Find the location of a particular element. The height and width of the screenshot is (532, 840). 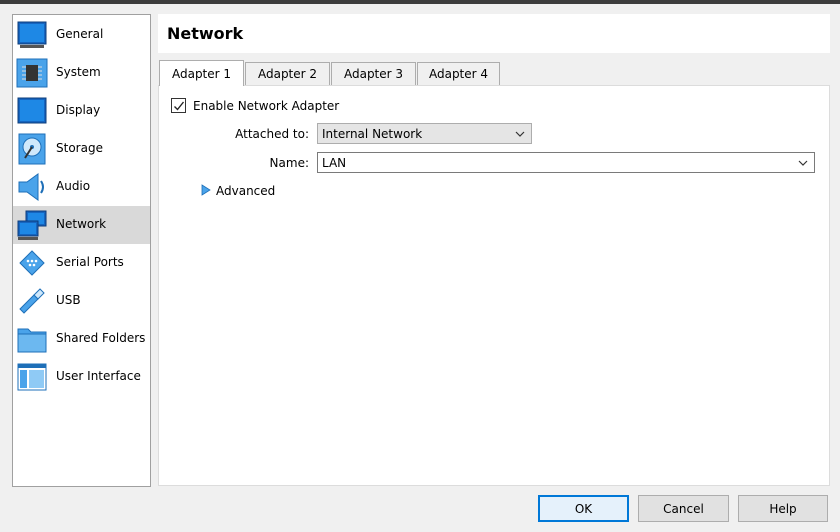

sidebar-item-label: Network is located at coordinates (81, 224).